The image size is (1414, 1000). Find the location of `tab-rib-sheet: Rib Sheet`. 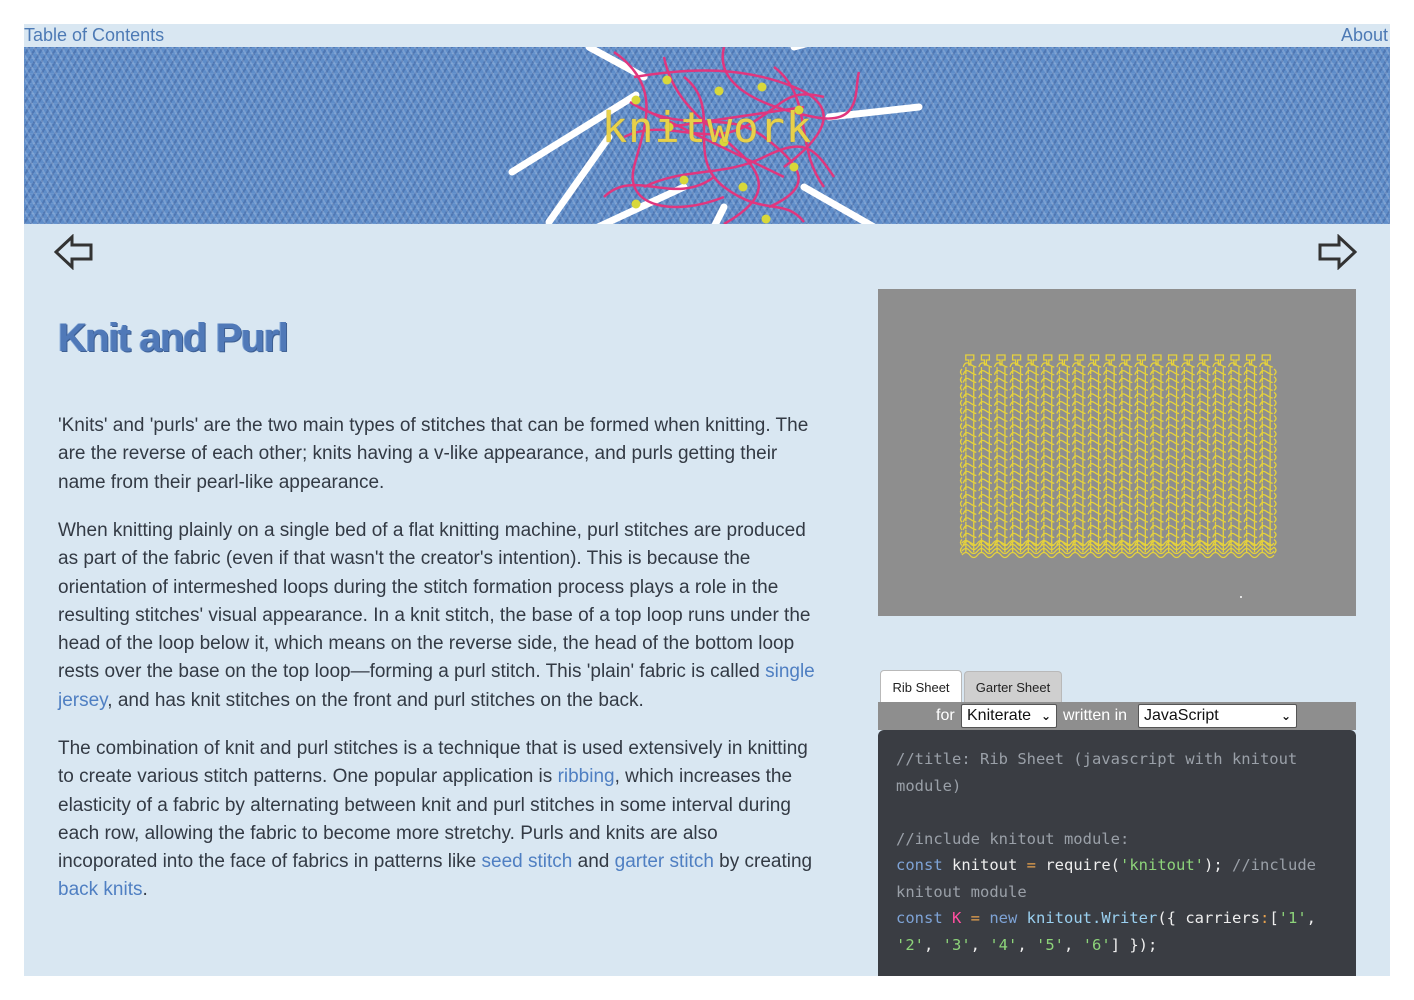

tab-rib-sheet: Rib Sheet is located at coordinates (921, 687).